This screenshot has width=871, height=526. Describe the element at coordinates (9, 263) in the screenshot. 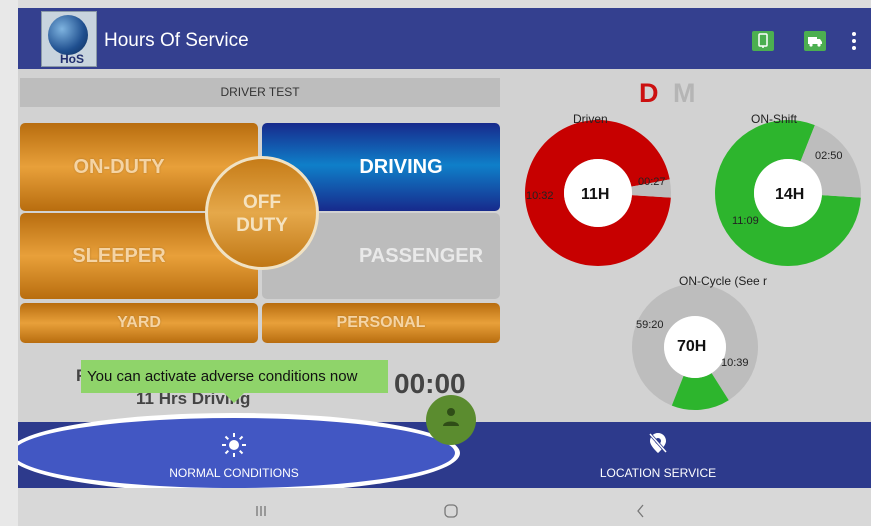

I see `background-left` at that location.